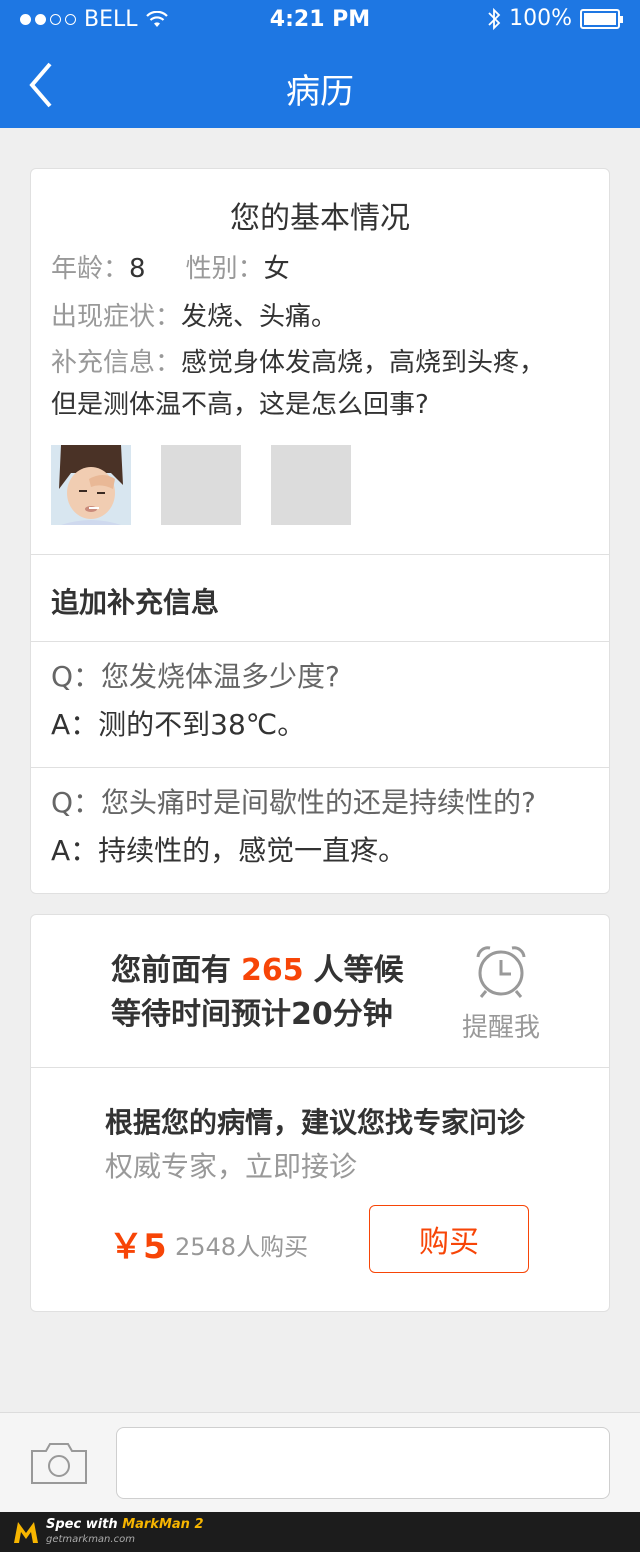 This screenshot has width=640, height=1552. Describe the element at coordinates (91, 485) in the screenshot. I see `attachment-photo` at that location.